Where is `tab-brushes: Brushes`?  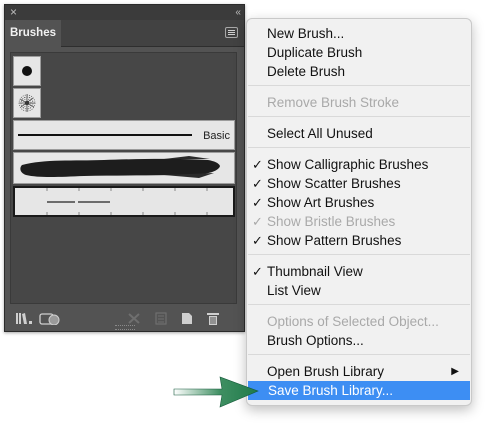
tab-brushes: Brushes is located at coordinates (33, 33).